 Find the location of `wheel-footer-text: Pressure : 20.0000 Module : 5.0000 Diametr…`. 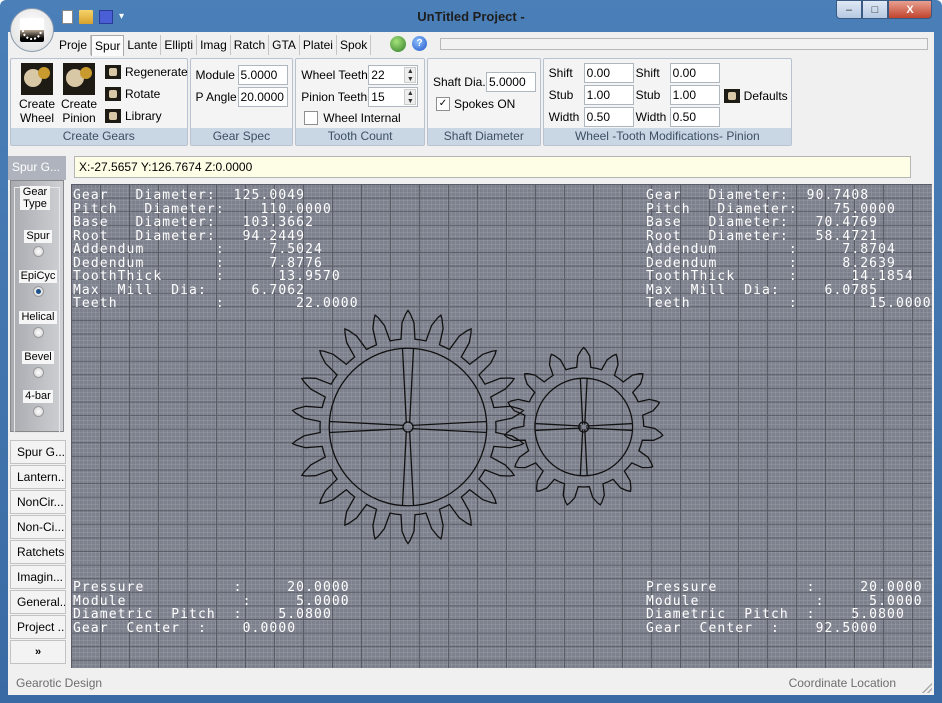

wheel-footer-text: Pressure : 20.0000 Module : 5.0000 Diametr… is located at coordinates (211, 608).